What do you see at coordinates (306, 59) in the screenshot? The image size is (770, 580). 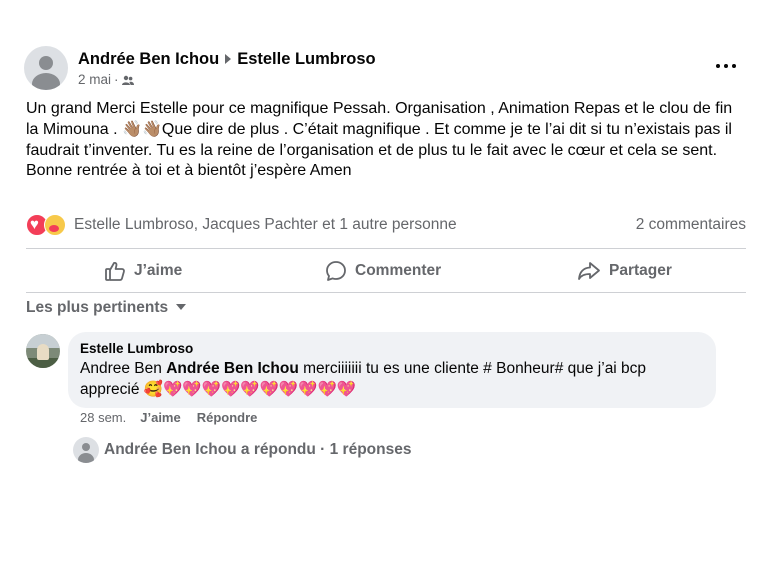 I see `post-recipient-name: Estelle Lumbroso` at bounding box center [306, 59].